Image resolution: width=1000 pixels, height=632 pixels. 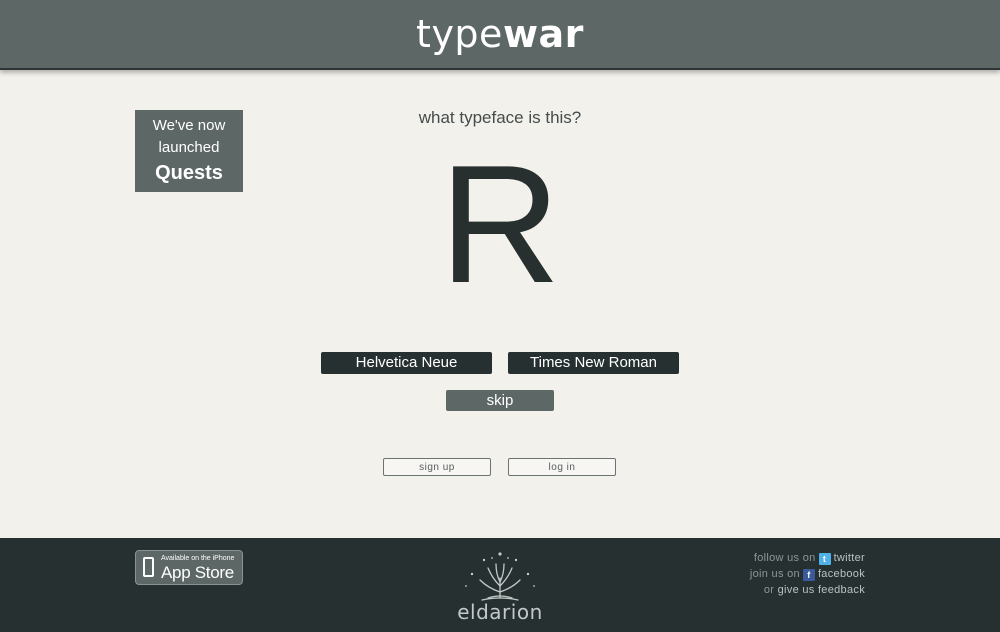 I want to click on brand-name: eldarion, so click(x=500, y=612).